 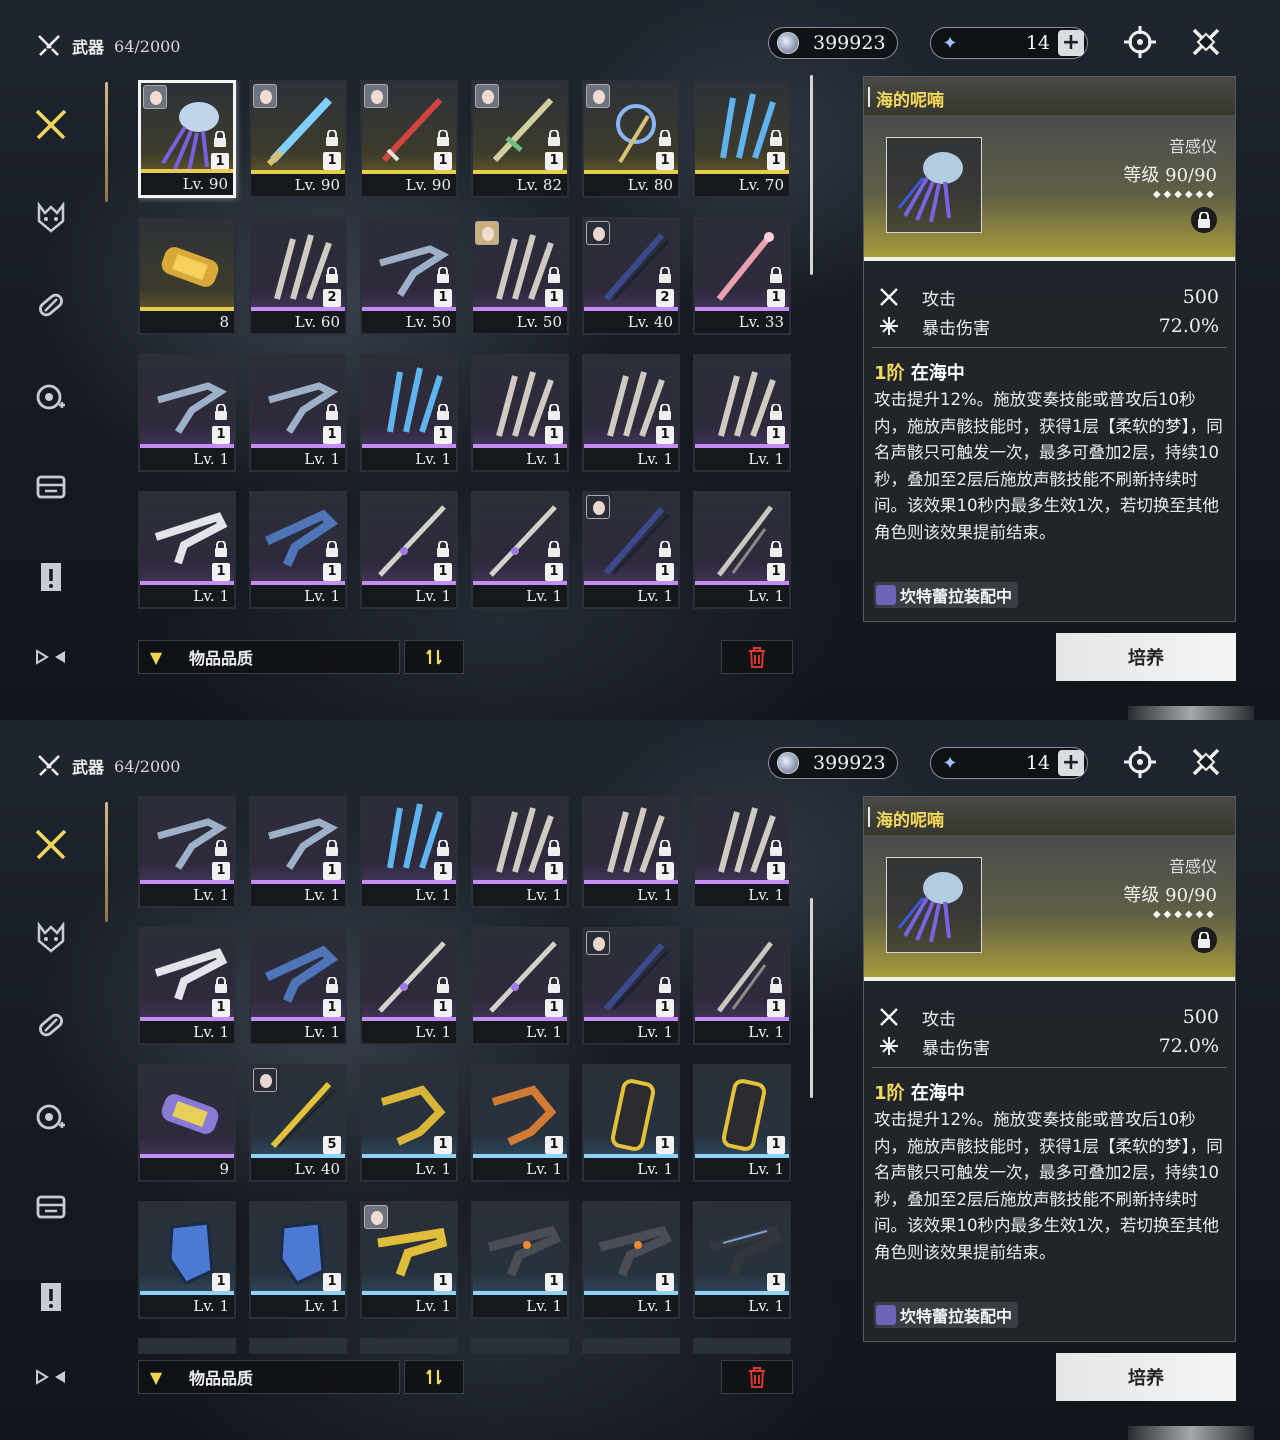 I want to click on stat-label: 攻击, so click(x=939, y=1019).